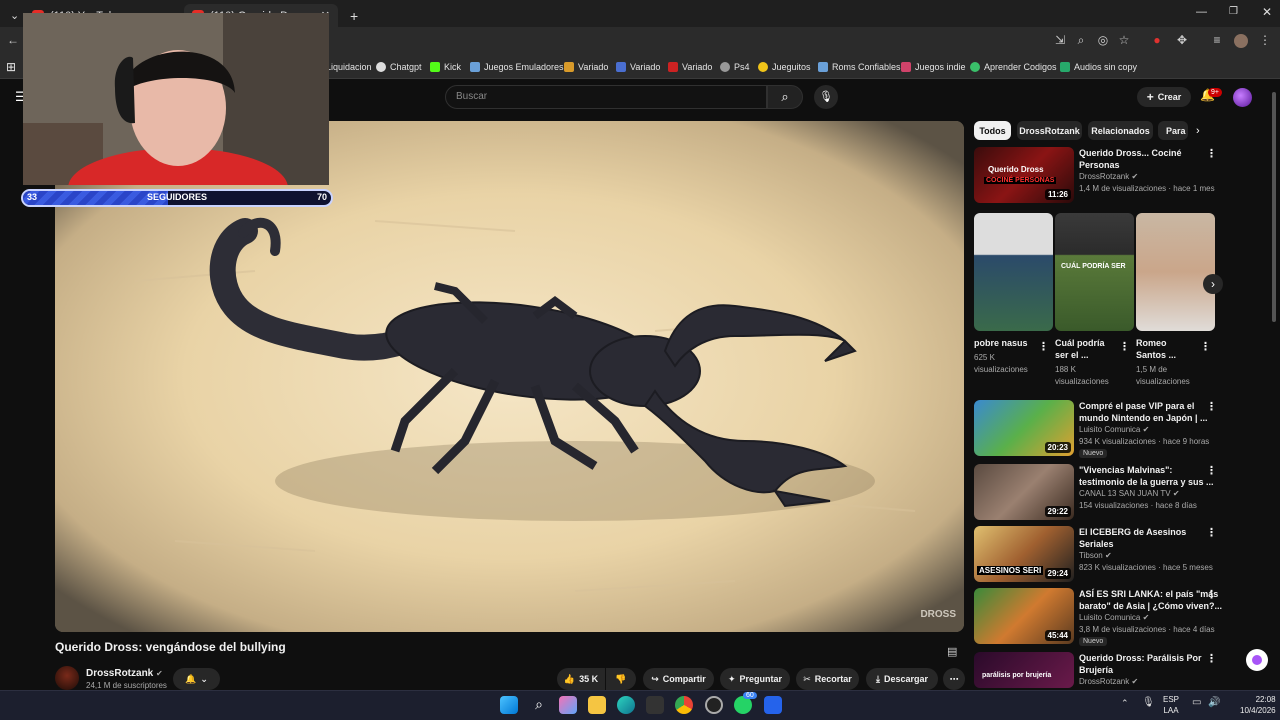 The image size is (1280, 720). Describe the element at coordinates (1196, 702) in the screenshot. I see `network-icon: ▭` at that location.